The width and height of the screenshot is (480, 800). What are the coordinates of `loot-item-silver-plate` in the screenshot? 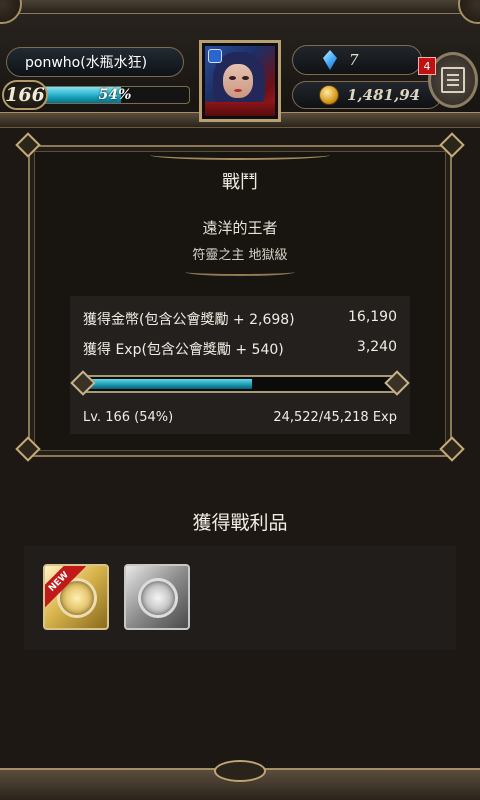 It's located at (157, 597).